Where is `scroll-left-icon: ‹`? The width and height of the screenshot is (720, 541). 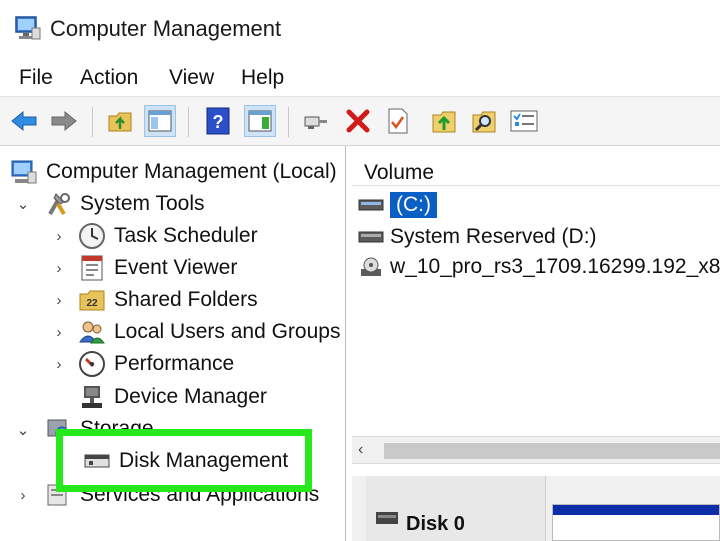
scroll-left-icon: ‹ is located at coordinates (360, 450).